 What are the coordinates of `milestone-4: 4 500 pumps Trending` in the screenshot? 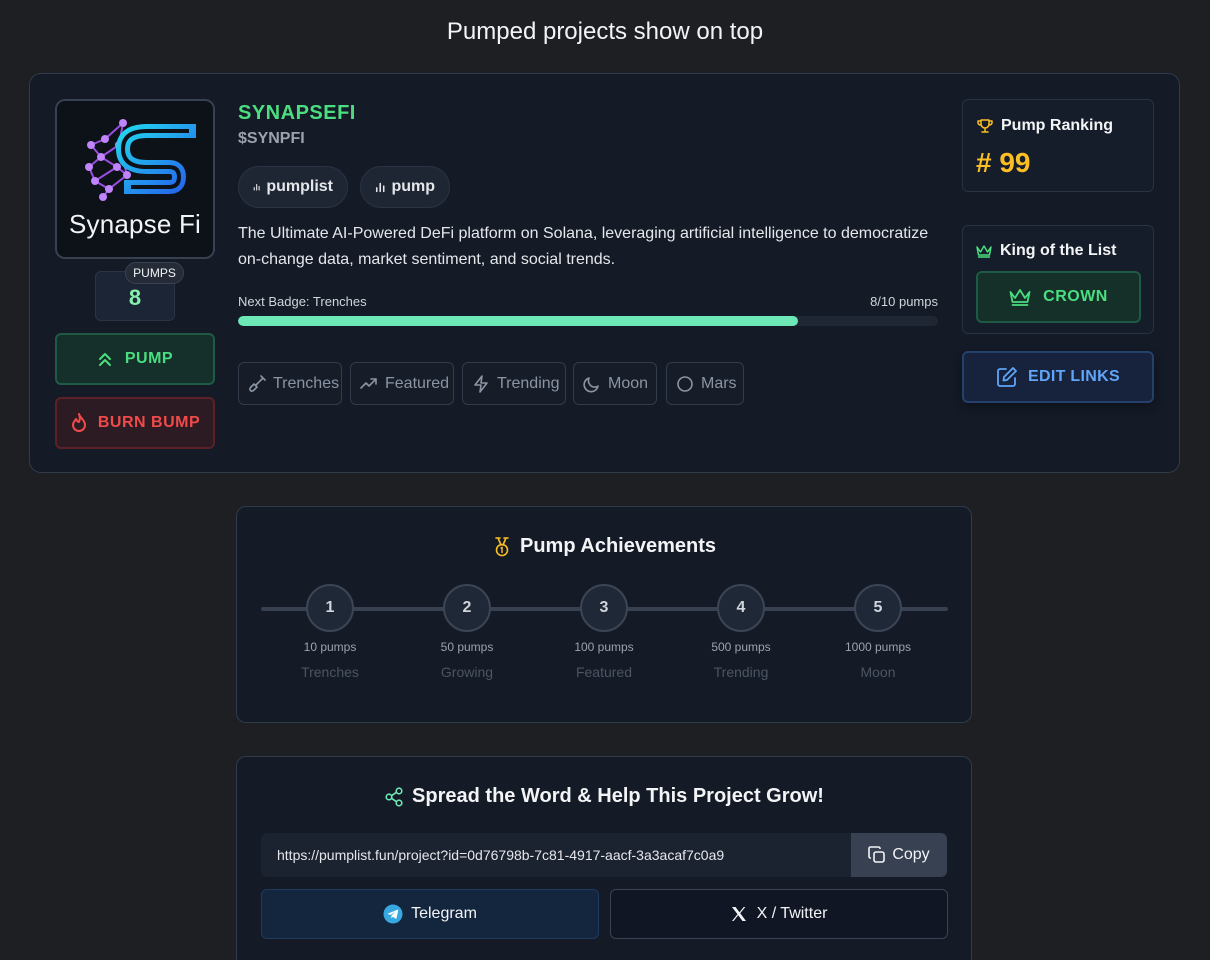 It's located at (741, 632).